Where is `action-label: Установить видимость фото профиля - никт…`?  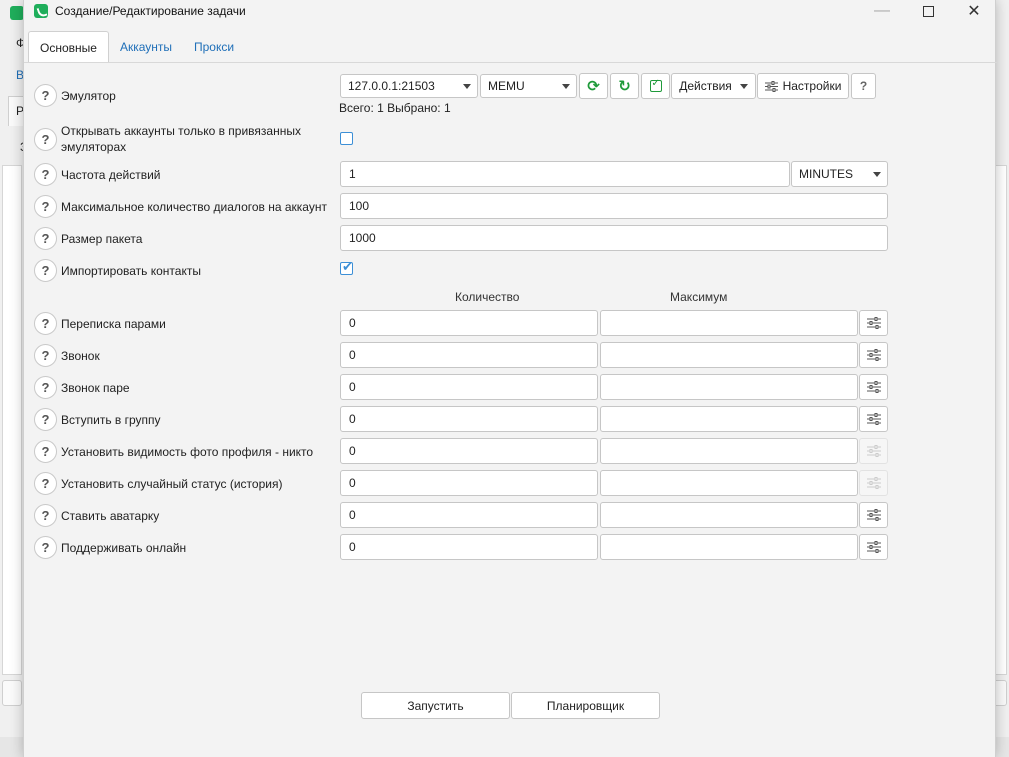
action-label: Установить видимость фото профиля - никт… is located at coordinates (187, 452).